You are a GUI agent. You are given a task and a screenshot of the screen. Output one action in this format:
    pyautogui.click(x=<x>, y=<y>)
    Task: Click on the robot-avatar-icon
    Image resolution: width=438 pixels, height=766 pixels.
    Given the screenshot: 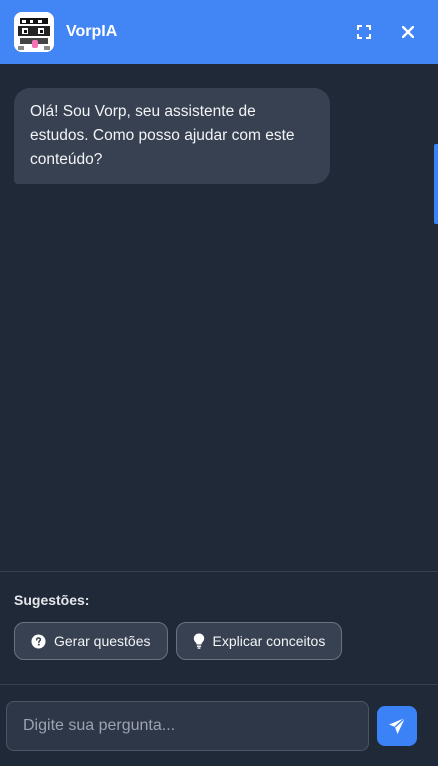 What is the action you would take?
    pyautogui.click(x=34, y=32)
    